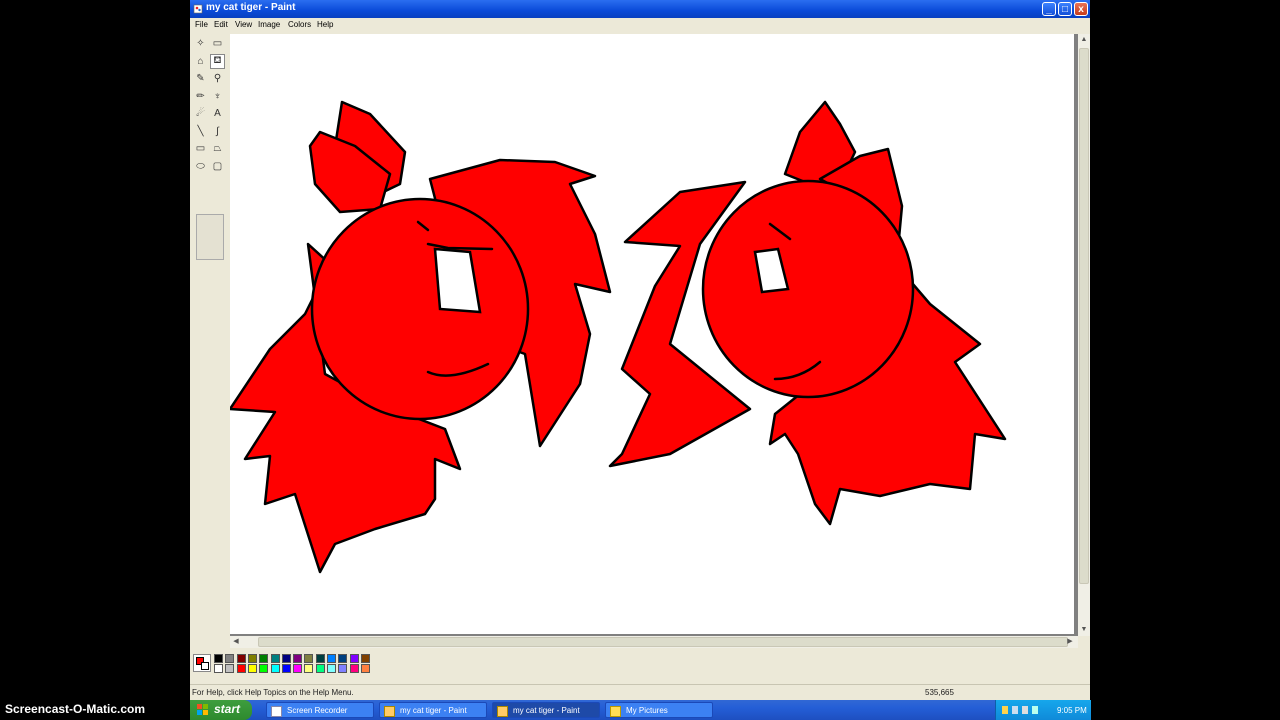  I want to click on cursor-coordinates: 535,665, so click(939, 692).